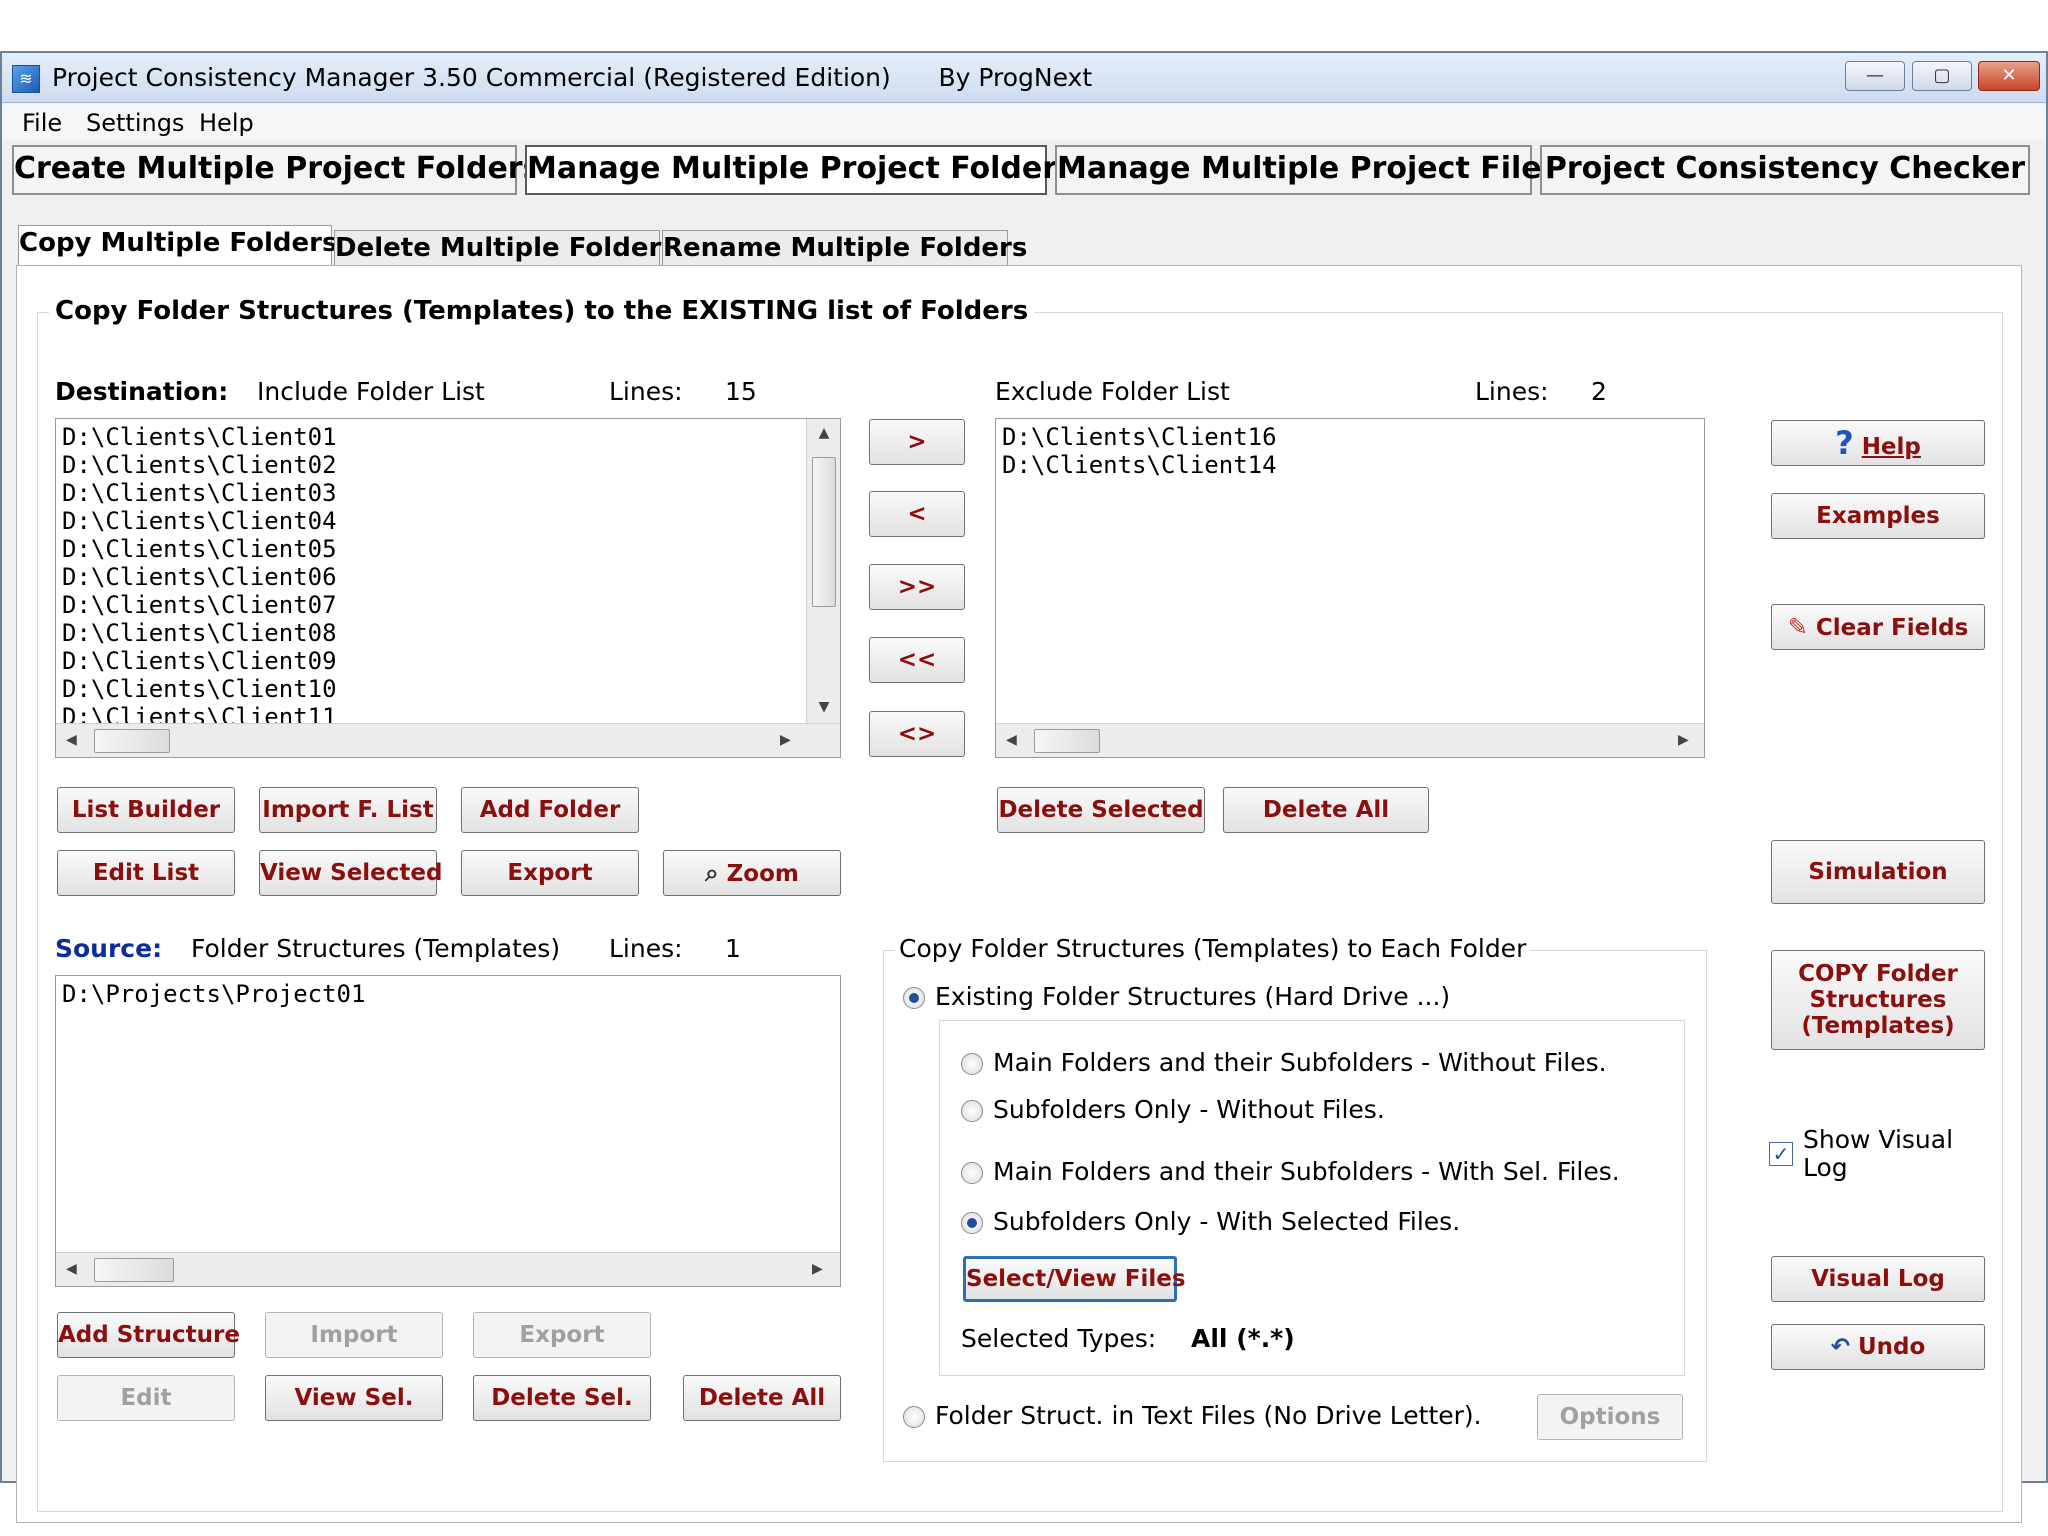 The image size is (2048, 1536). Describe the element at coordinates (1844, 443) in the screenshot. I see `help-question-icon: ?` at that location.